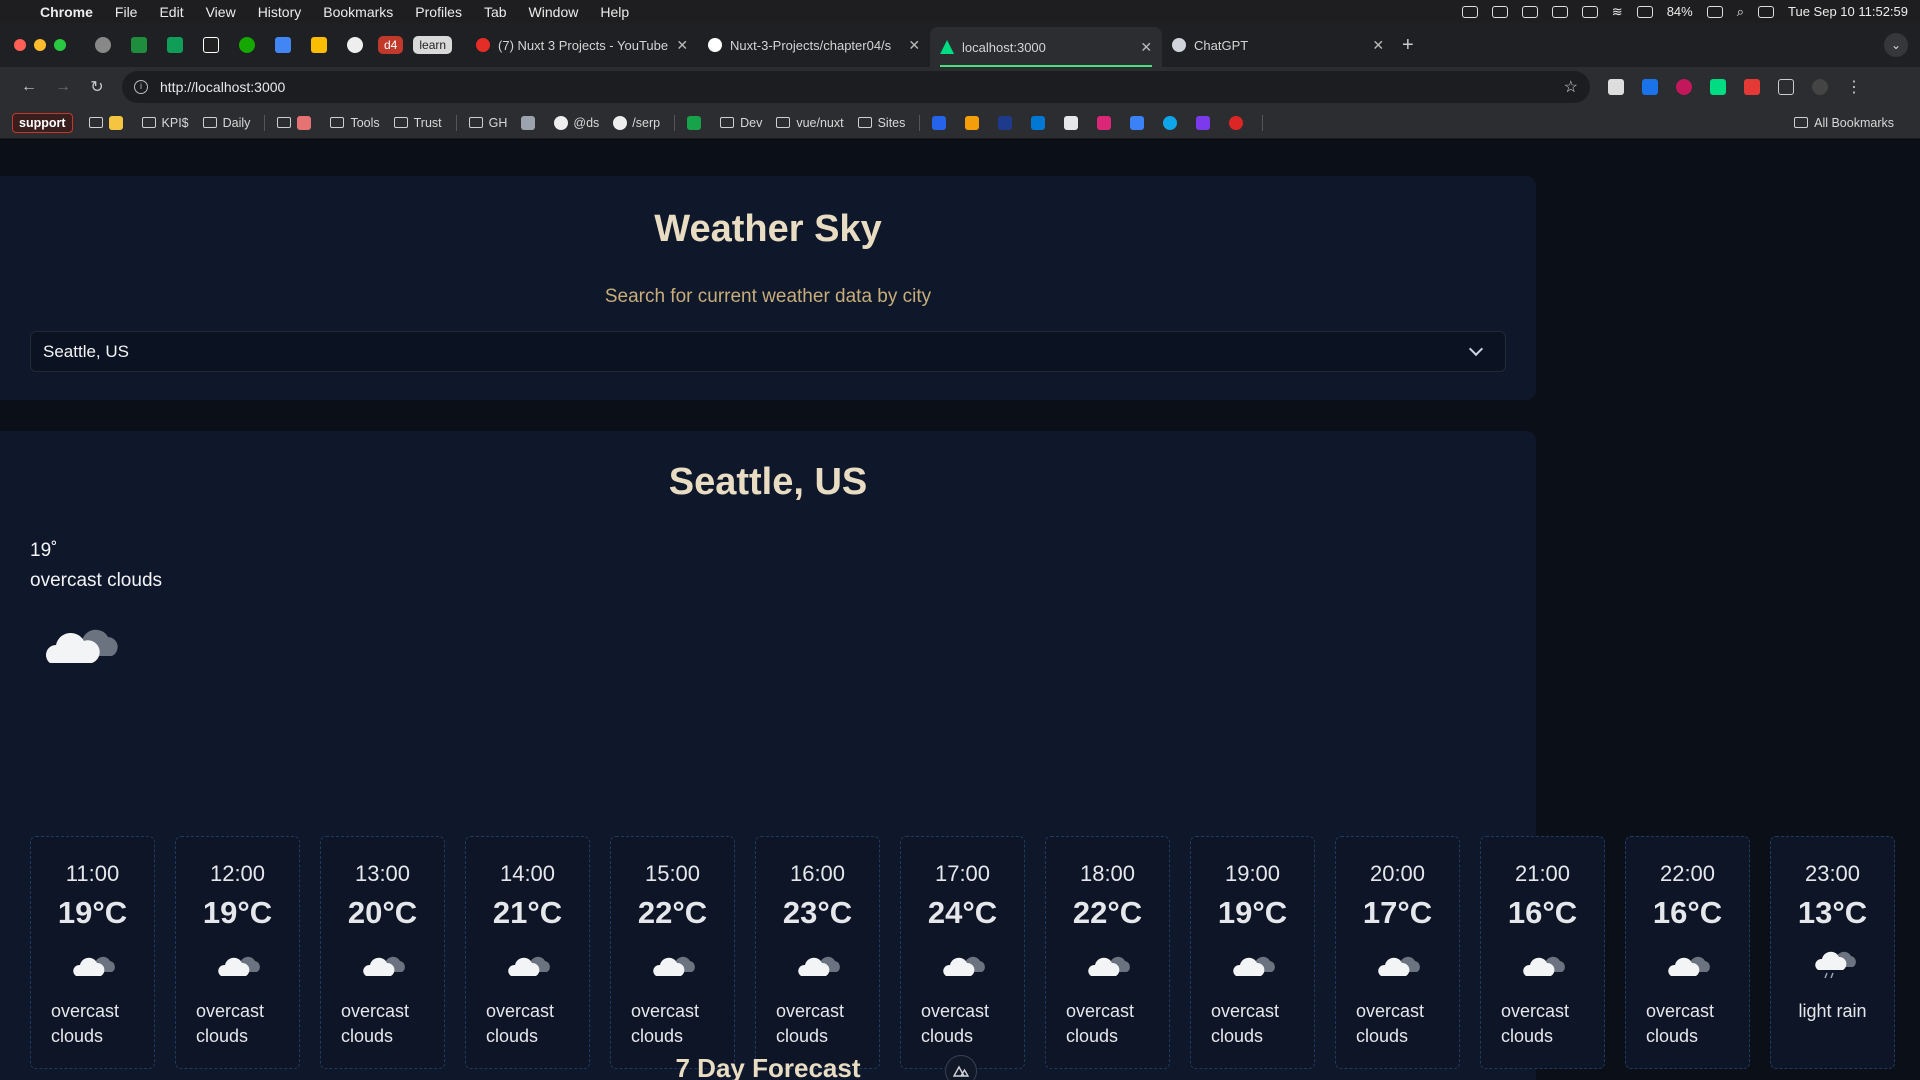 This screenshot has height=1080, width=1920. I want to click on bookmark-folder-tools: Tools, so click(355, 122).